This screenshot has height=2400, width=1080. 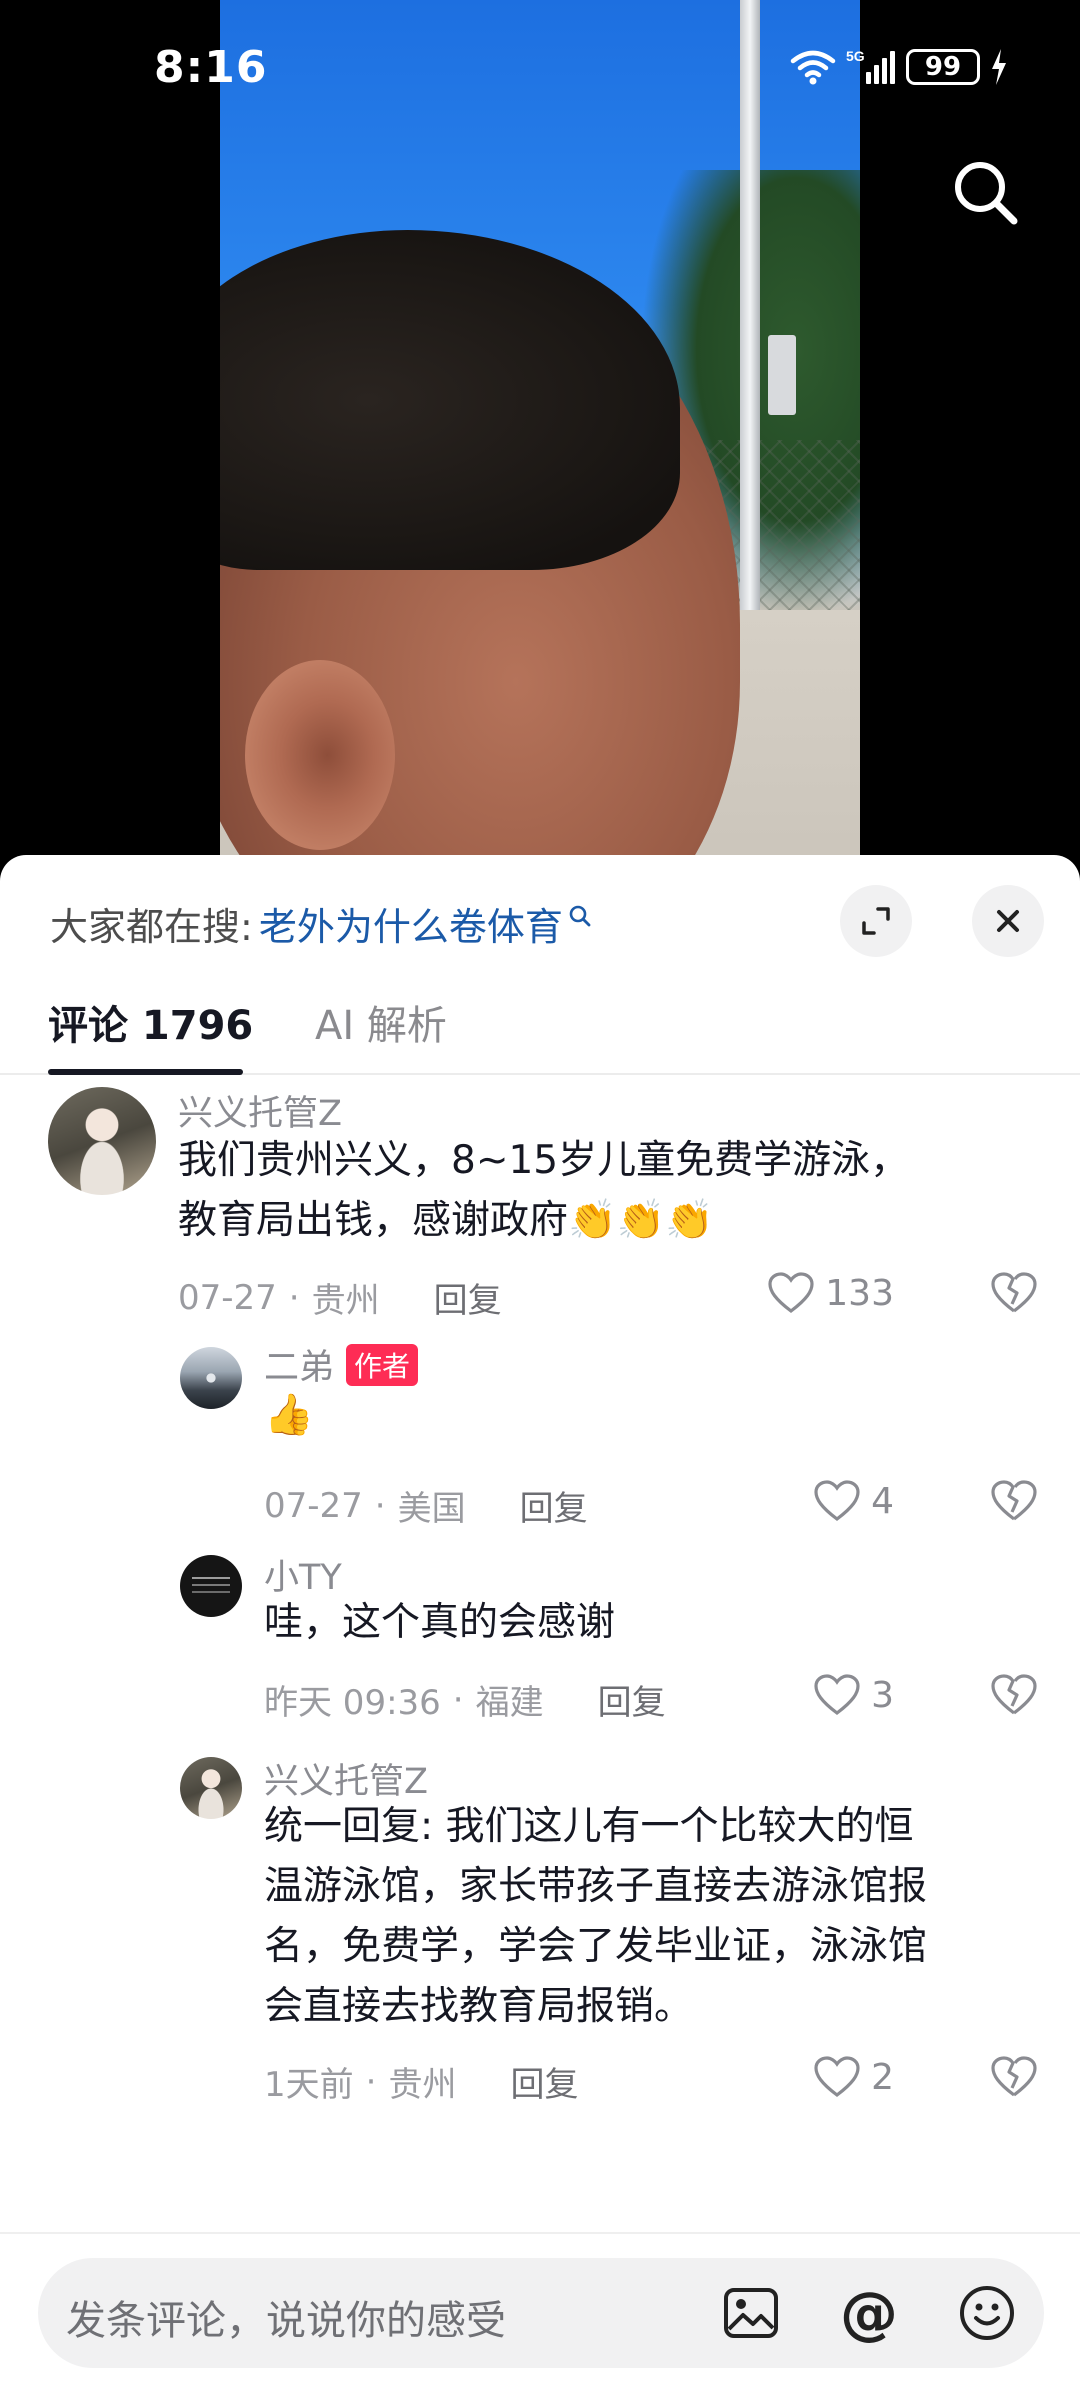 I want to click on status-time: 8:16, so click(x=211, y=67).